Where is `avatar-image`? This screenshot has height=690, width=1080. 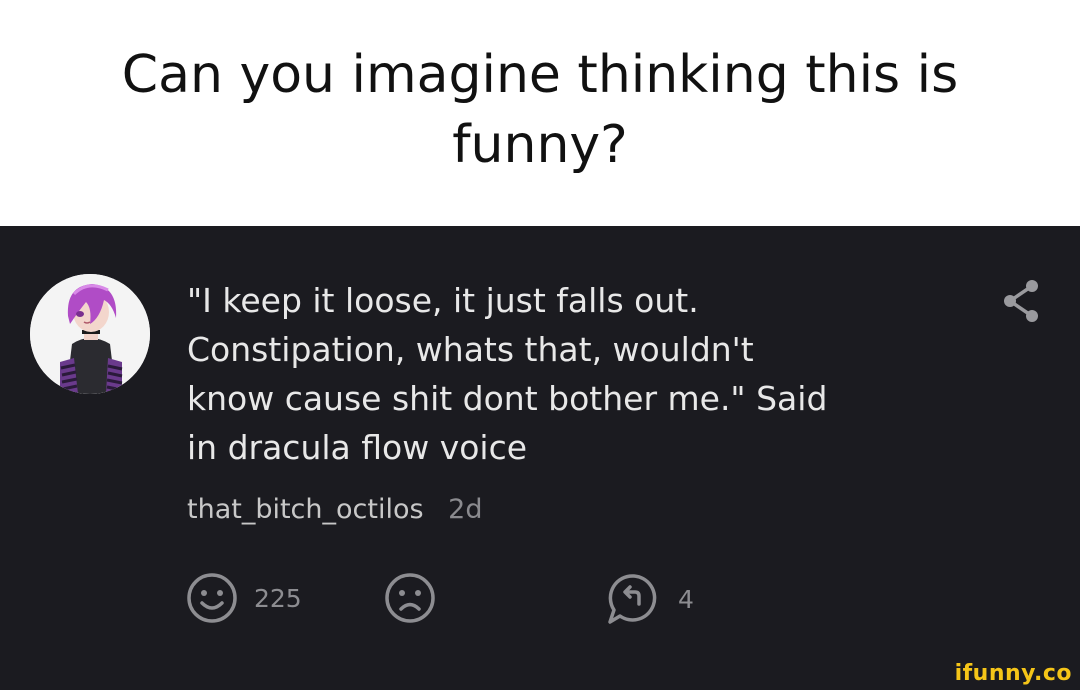 avatar-image is located at coordinates (90, 334).